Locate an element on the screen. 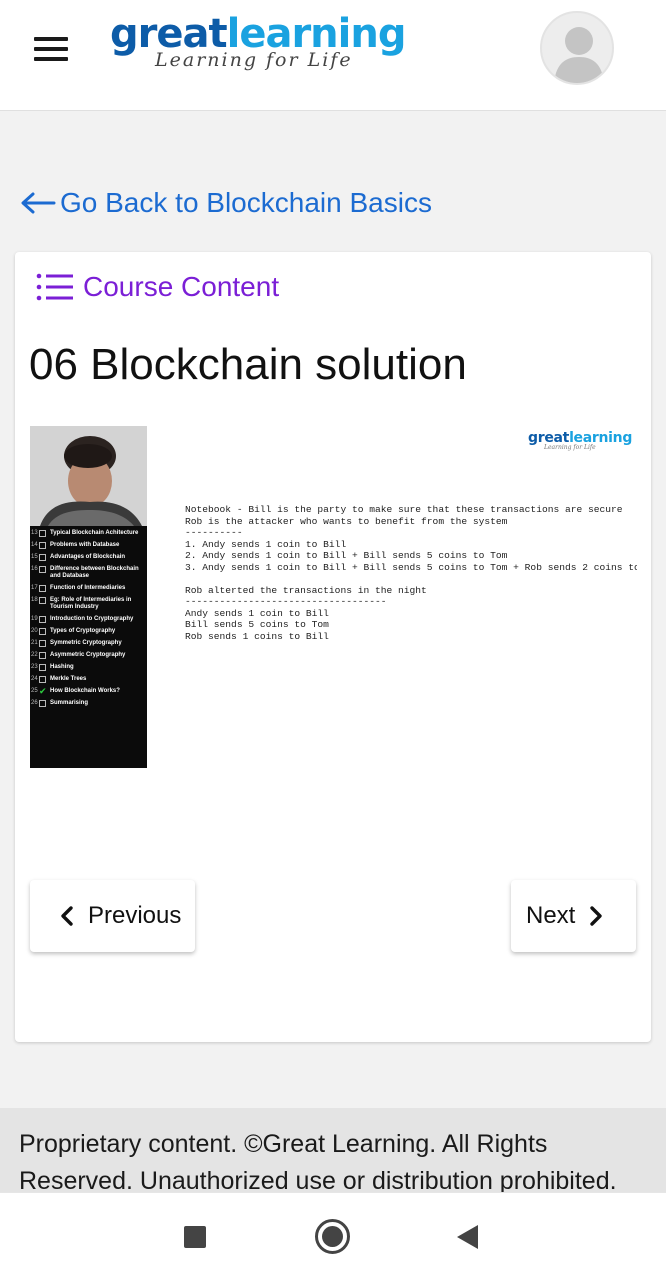 Image resolution: width=666 pixels, height=1280 pixels. toc-item-number: 16 is located at coordinates (34, 569).